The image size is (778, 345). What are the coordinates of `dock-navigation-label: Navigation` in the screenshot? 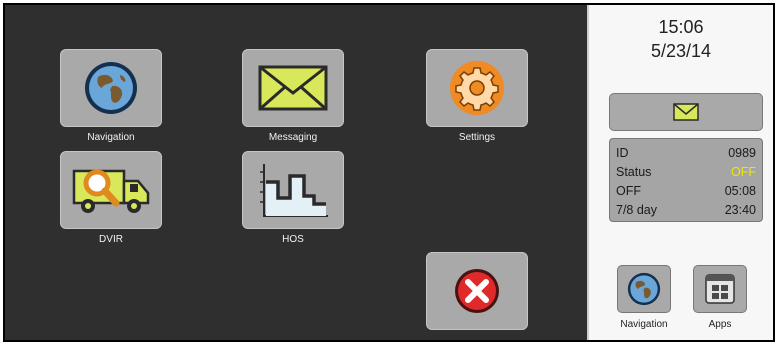 It's located at (644, 324).